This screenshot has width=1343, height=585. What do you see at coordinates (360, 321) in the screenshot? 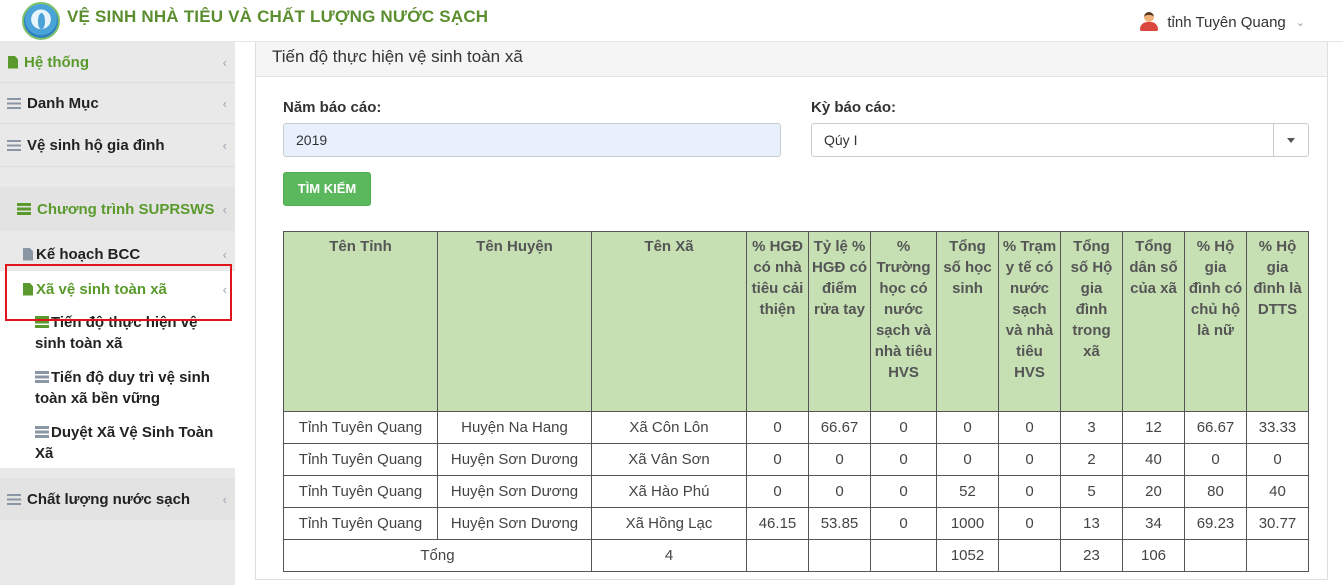
I see `col-header: Tên Tỉnh` at bounding box center [360, 321].